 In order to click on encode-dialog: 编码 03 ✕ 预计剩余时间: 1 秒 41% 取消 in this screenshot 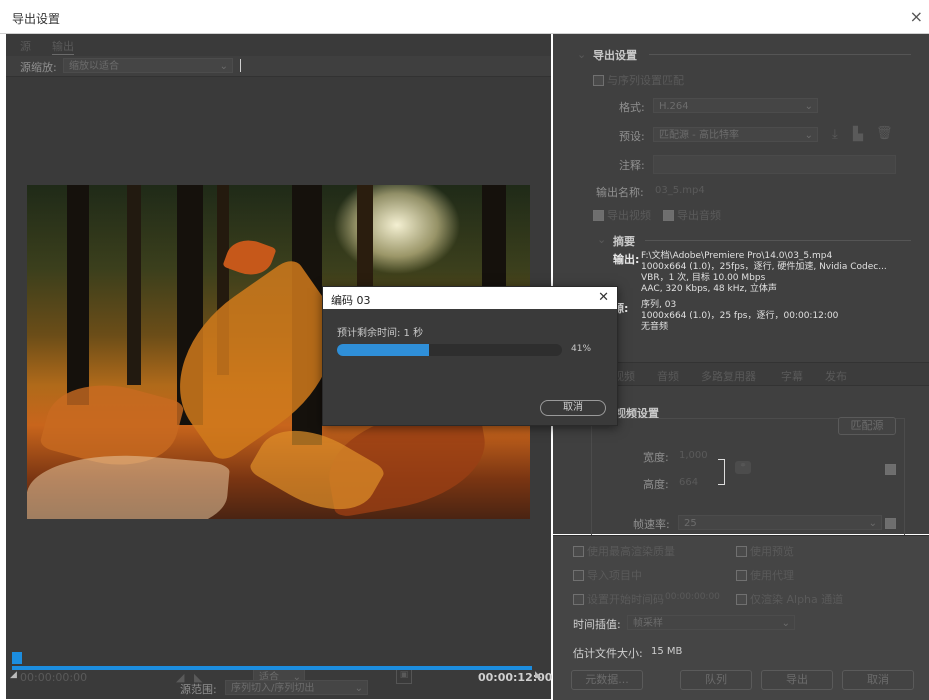, I will do `click(470, 356)`.